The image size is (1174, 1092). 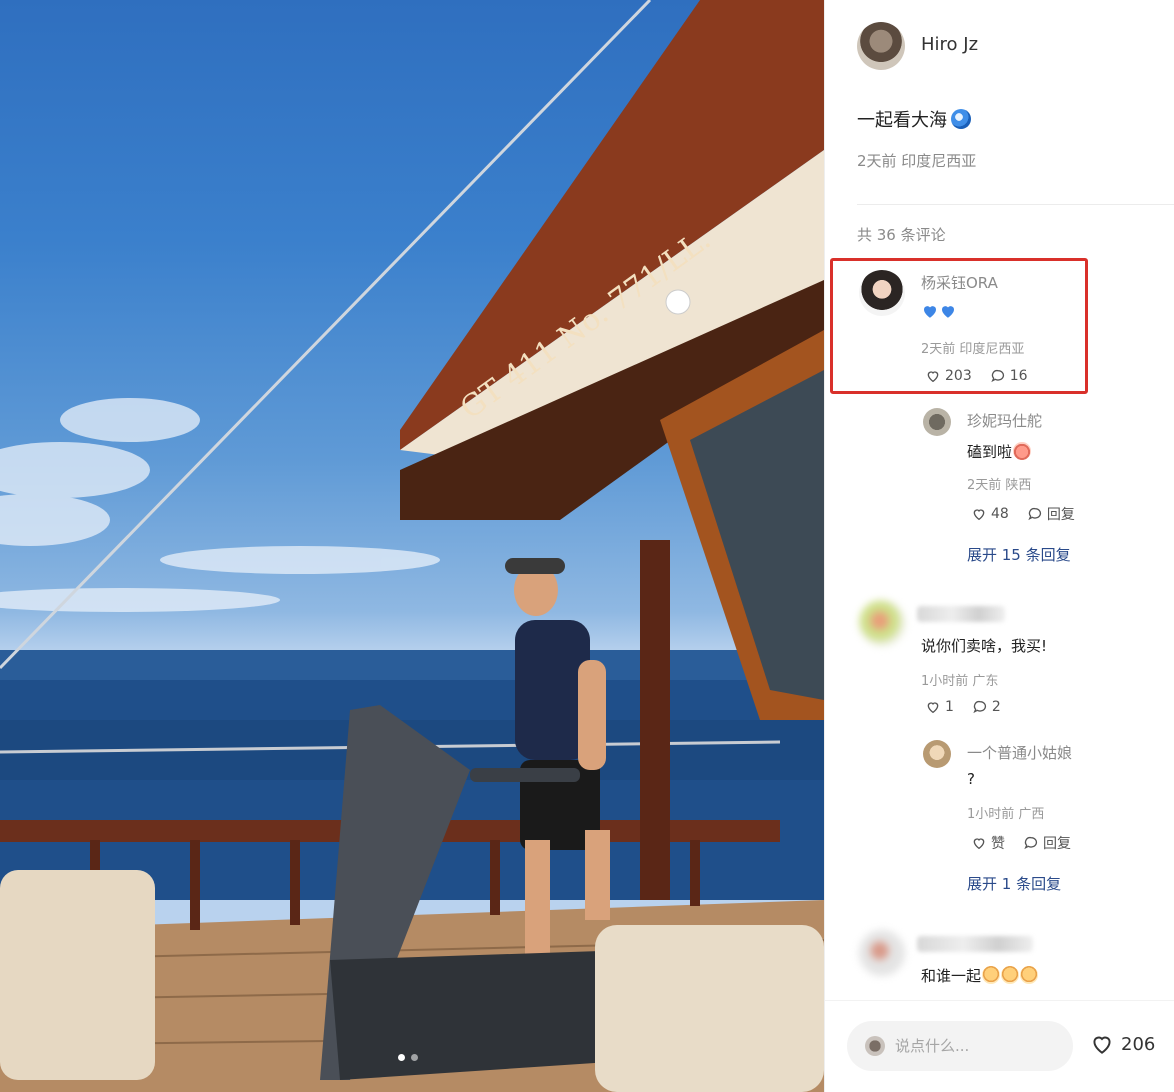 I want to click on post-like-button: 206, so click(x=1122, y=1044).